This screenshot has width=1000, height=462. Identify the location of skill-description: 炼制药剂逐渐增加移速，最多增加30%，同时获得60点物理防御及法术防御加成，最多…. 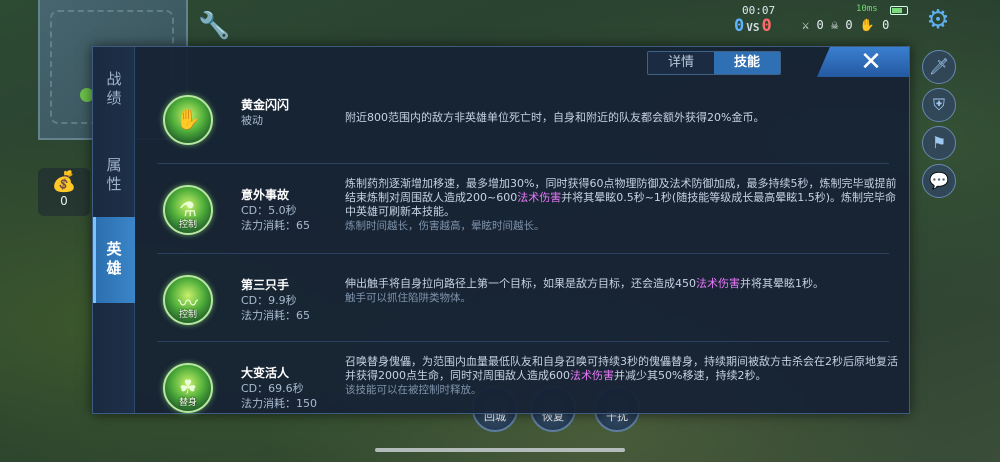
(625, 205).